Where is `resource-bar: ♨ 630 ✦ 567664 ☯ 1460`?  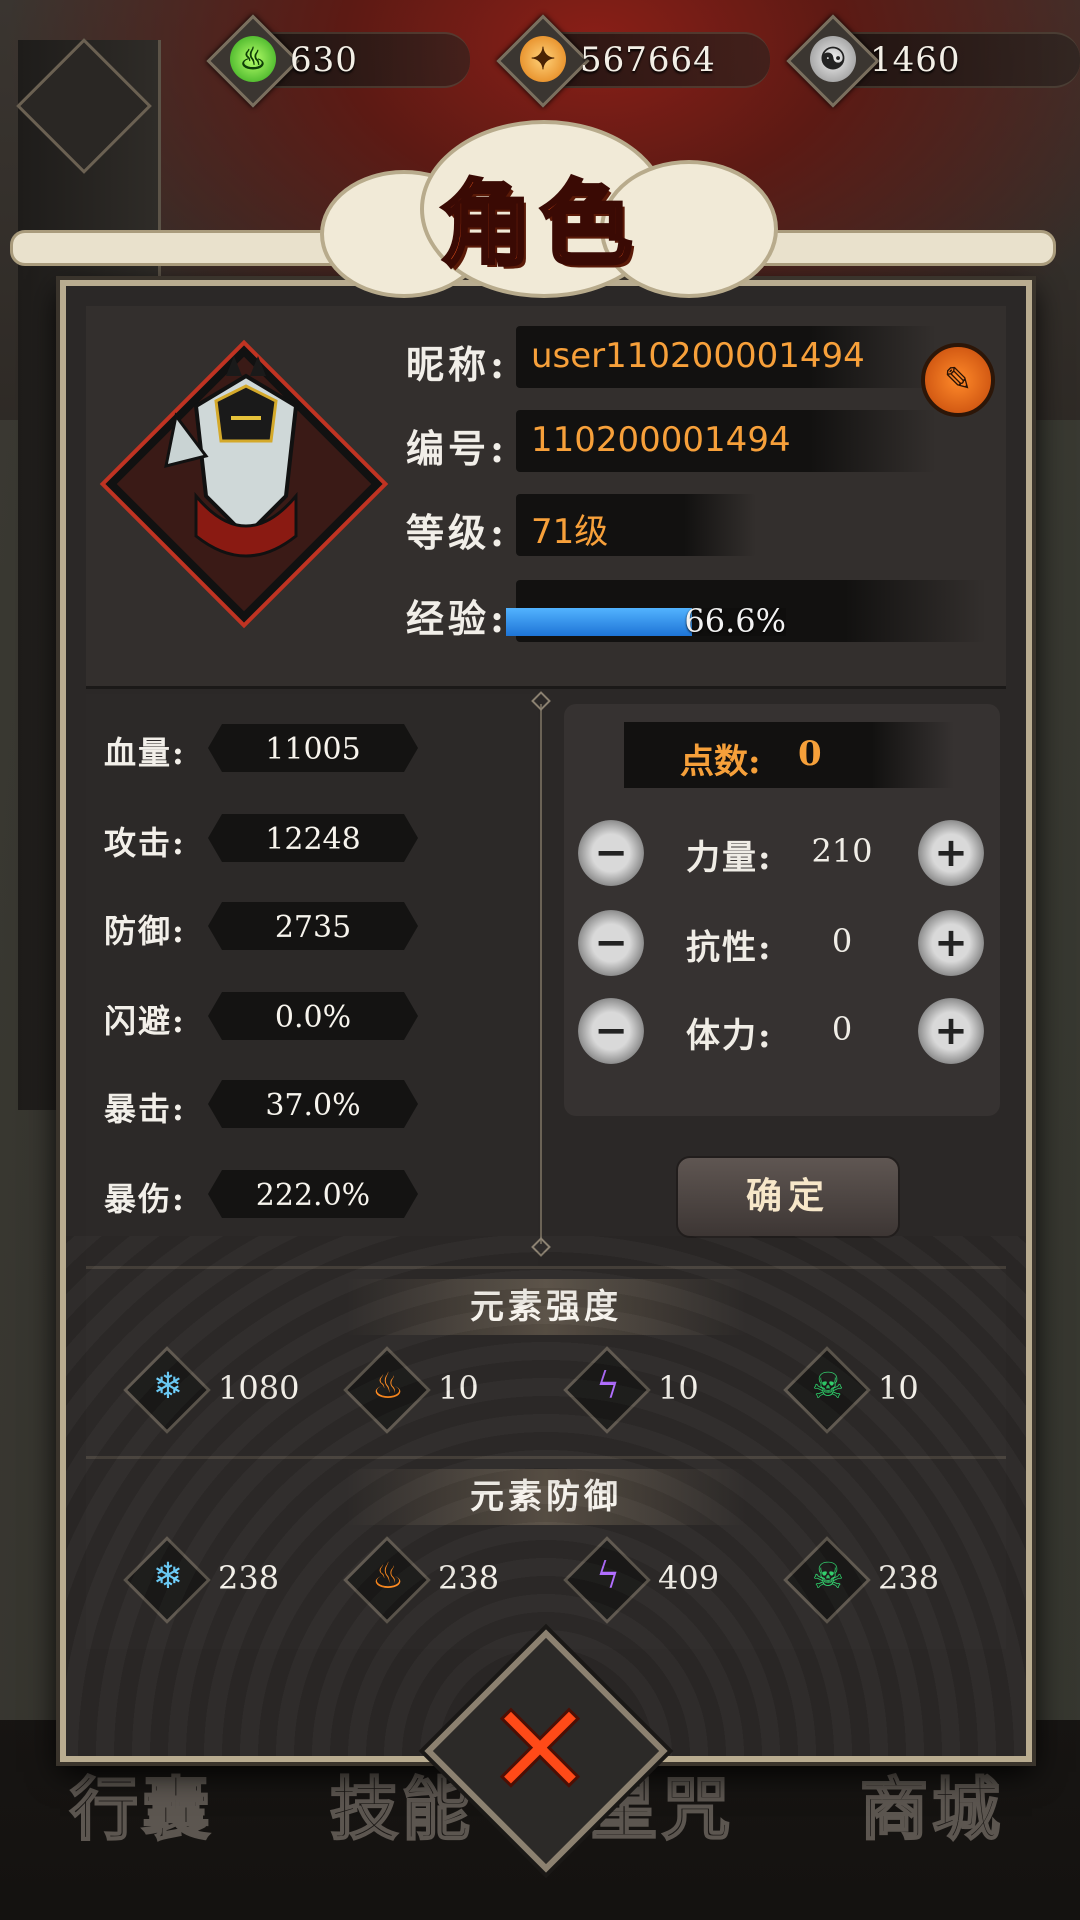
resource-bar: ♨ 630 ✦ 567664 ☯ 1460 is located at coordinates (643, 61).